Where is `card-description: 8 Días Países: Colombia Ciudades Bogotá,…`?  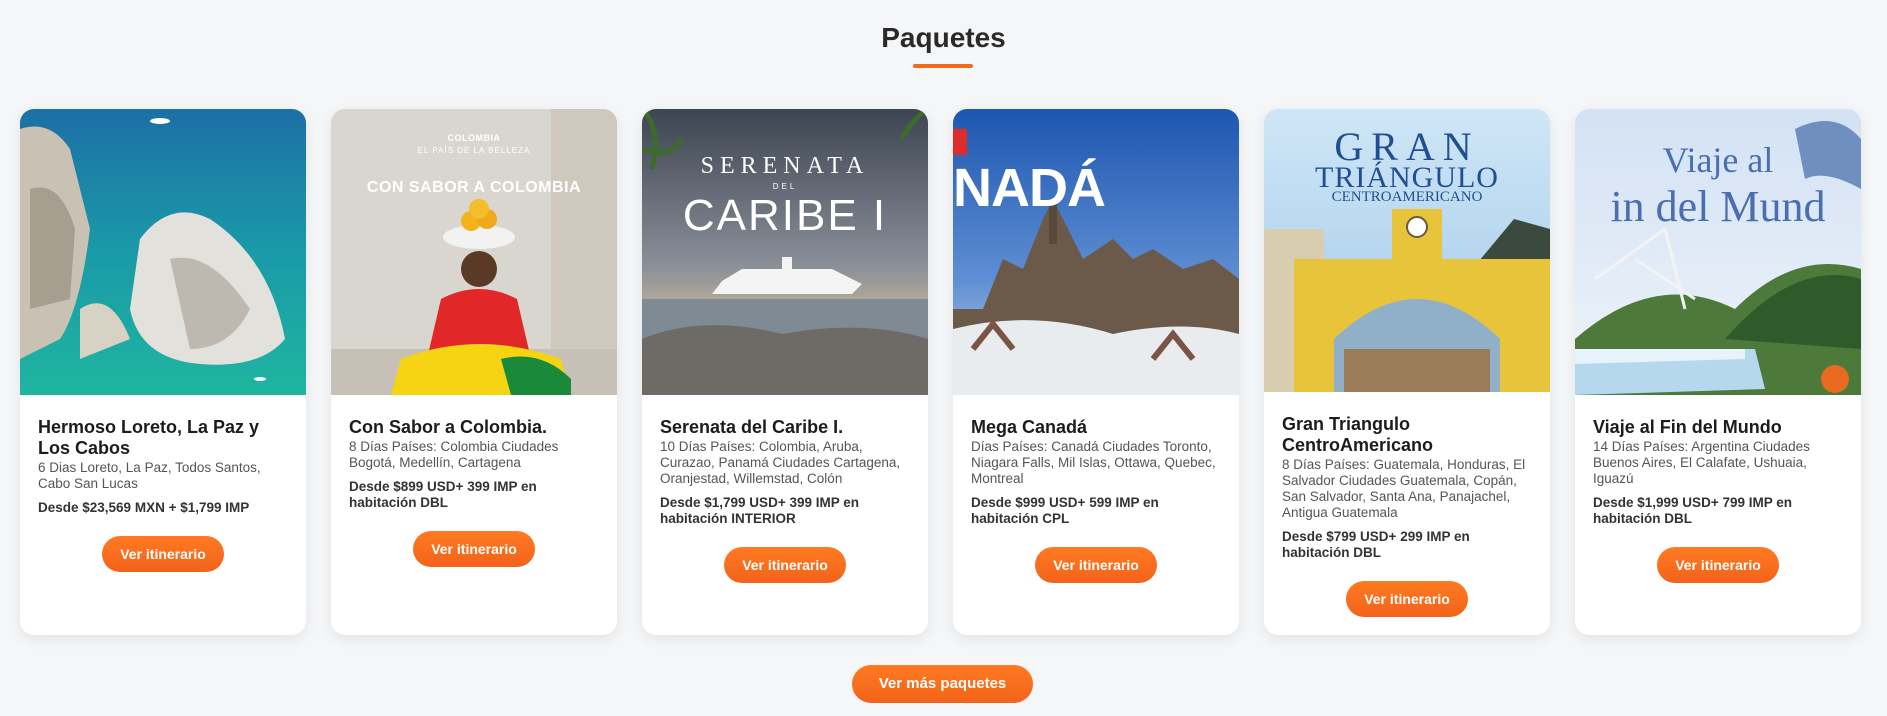 card-description: 8 Días Países: Colombia Ciudades Bogotá,… is located at coordinates (454, 454).